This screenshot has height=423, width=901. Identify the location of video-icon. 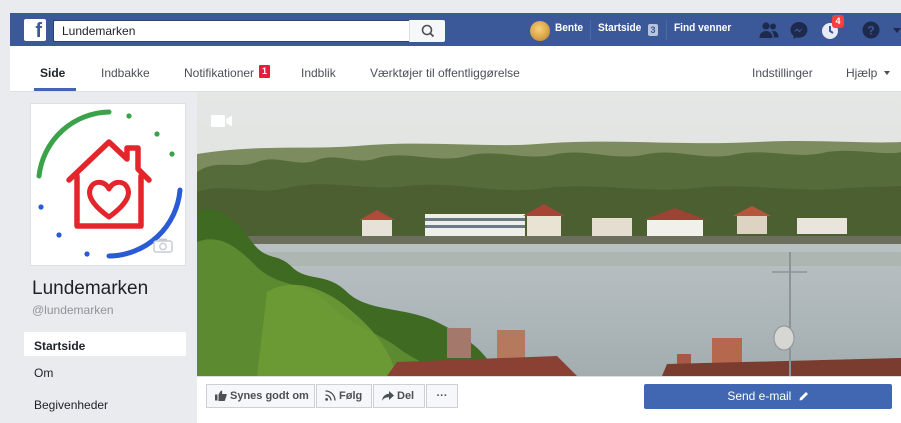
(222, 121).